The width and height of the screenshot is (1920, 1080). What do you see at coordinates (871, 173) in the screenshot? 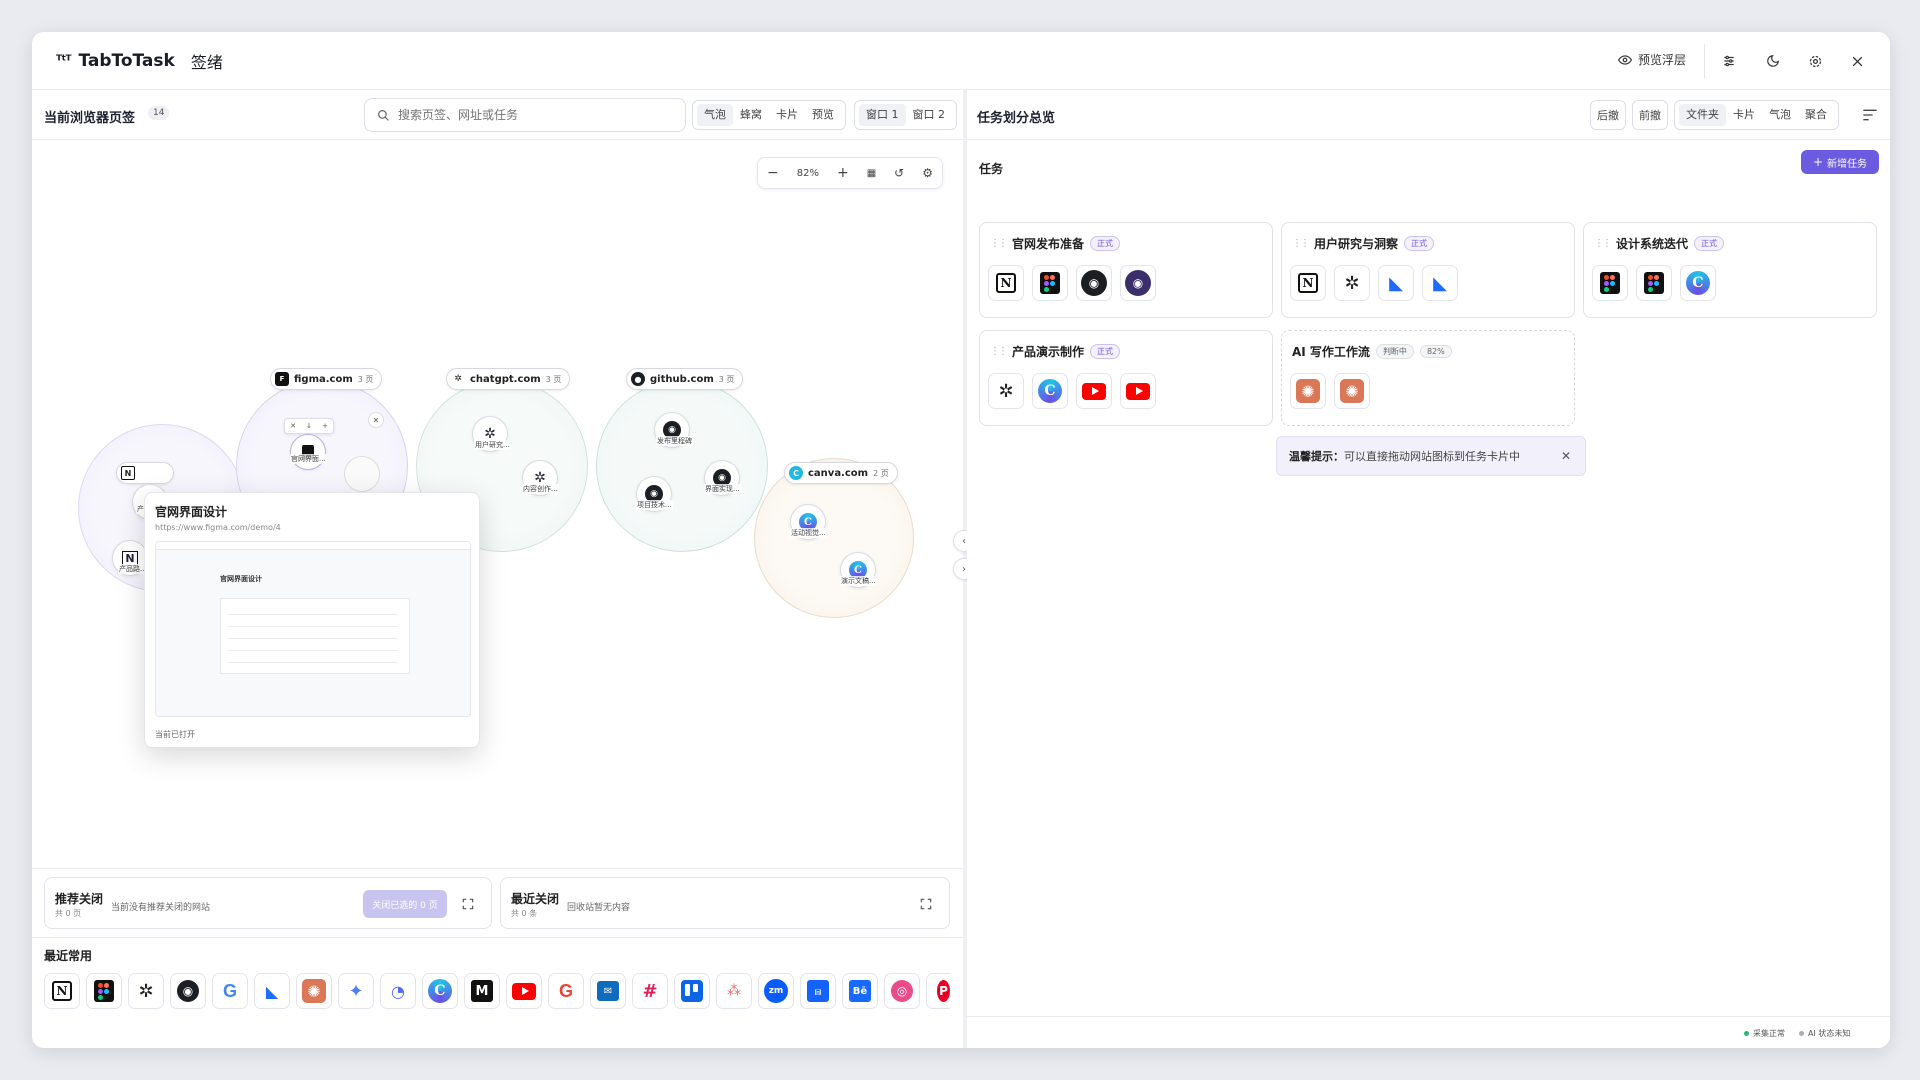
I see `grid-layout-icon: ▦` at bounding box center [871, 173].